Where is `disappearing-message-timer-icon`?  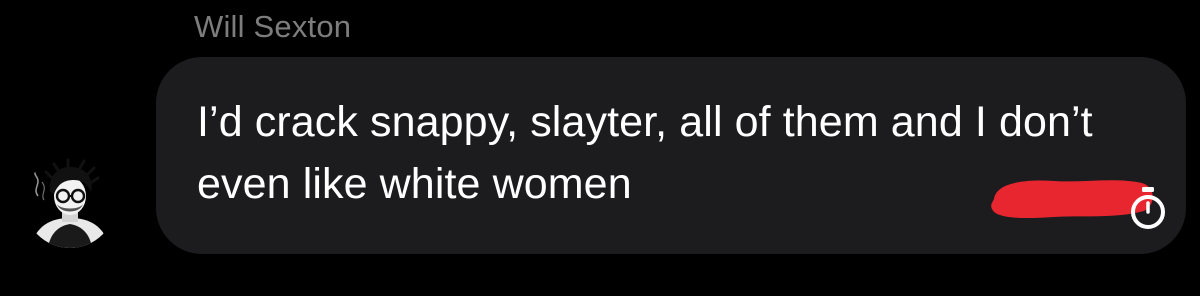
disappearing-message-timer-icon is located at coordinates (1148, 208).